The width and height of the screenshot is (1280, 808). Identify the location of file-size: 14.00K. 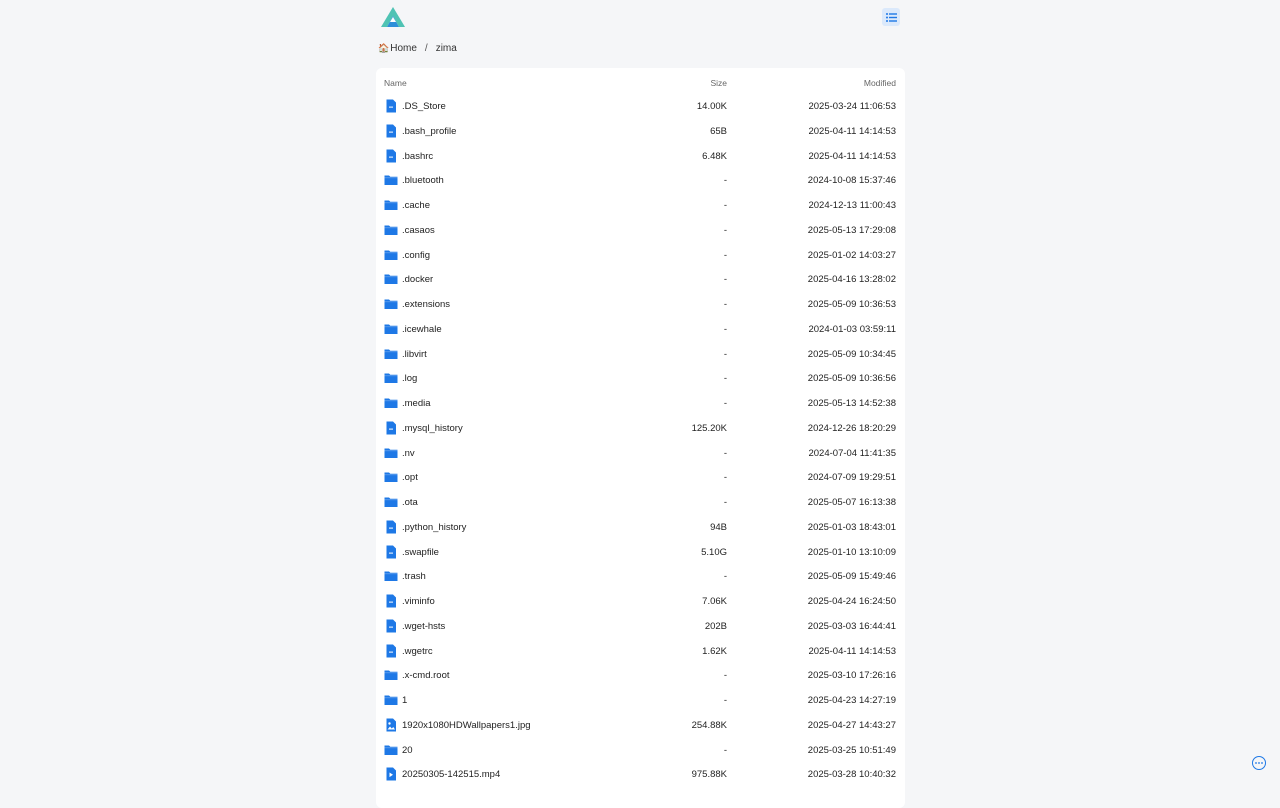
(712, 106).